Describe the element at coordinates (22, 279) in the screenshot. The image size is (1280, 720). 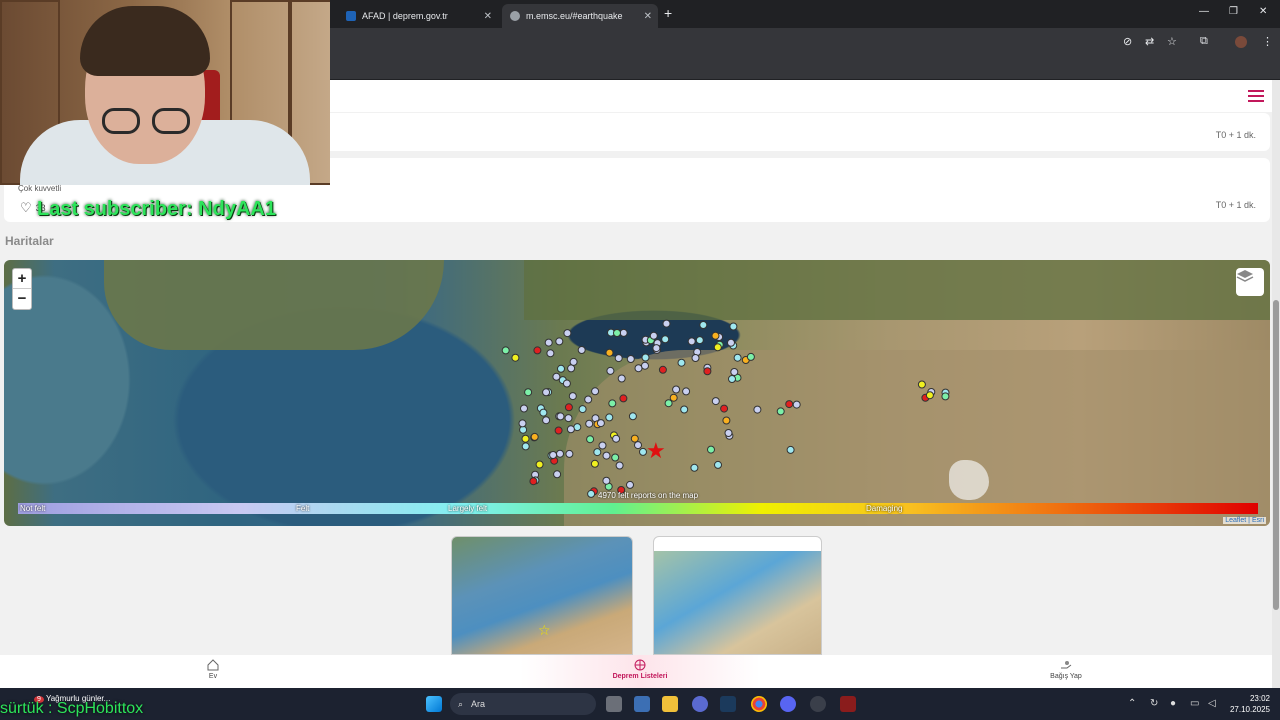
I see `zoom-in-button: +` at that location.